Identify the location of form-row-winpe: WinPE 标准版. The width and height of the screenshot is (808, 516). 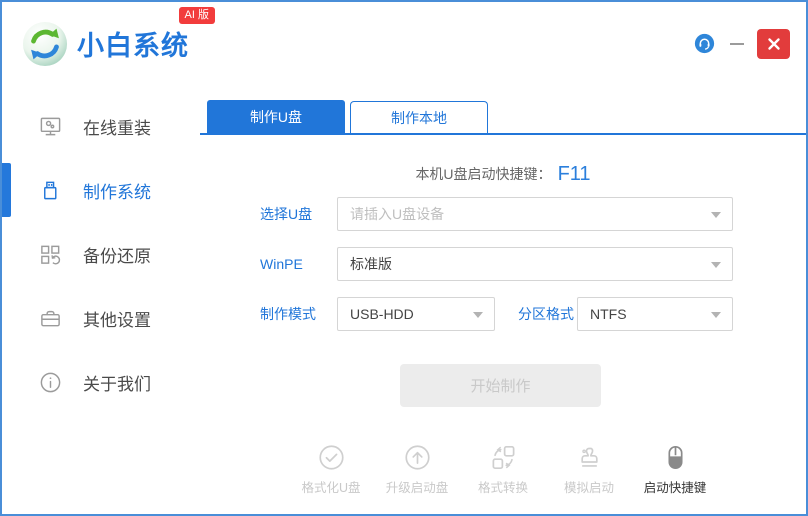
(503, 264).